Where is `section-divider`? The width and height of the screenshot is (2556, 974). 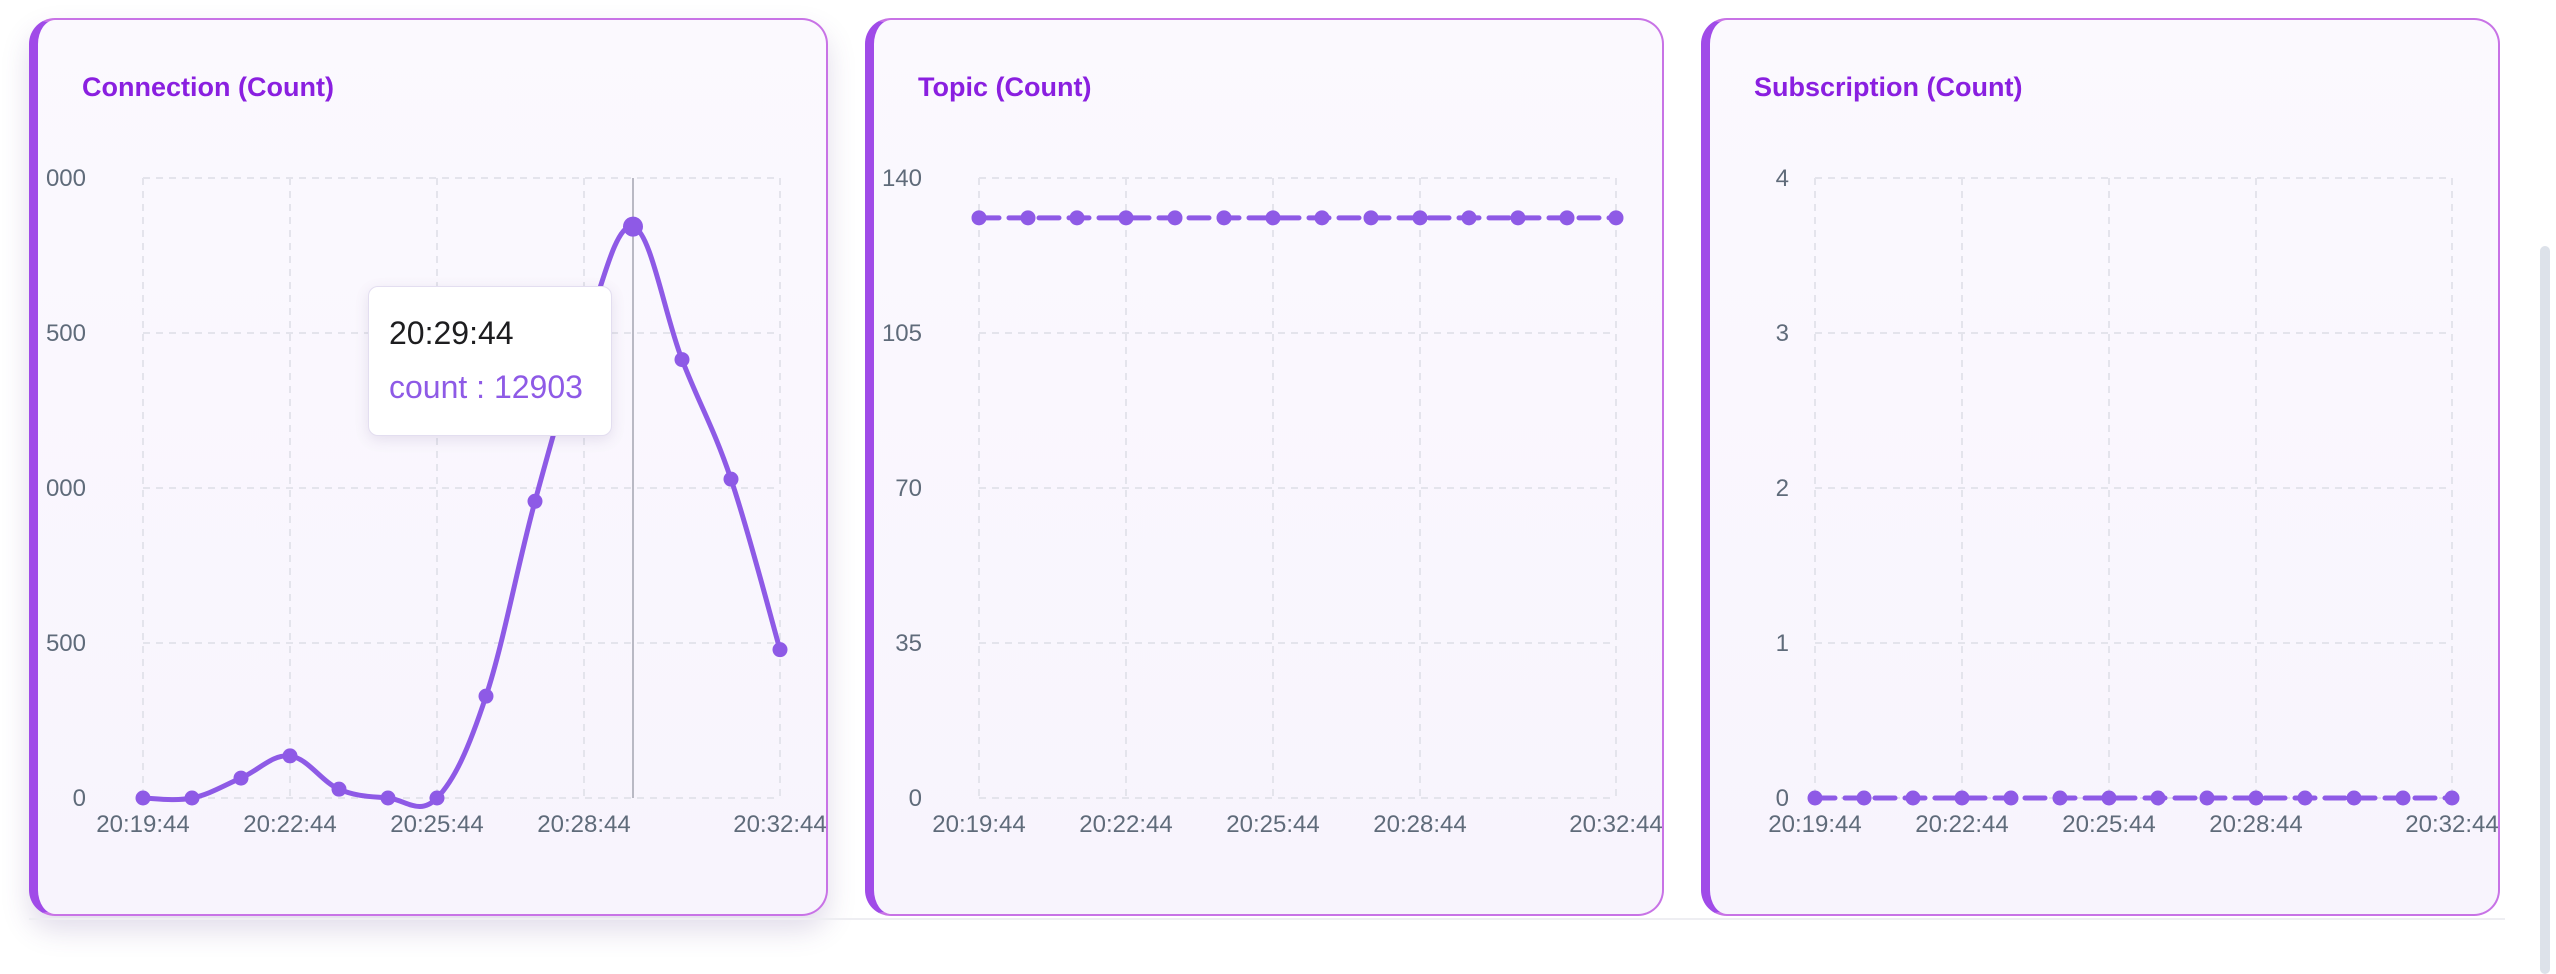 section-divider is located at coordinates (1267, 919).